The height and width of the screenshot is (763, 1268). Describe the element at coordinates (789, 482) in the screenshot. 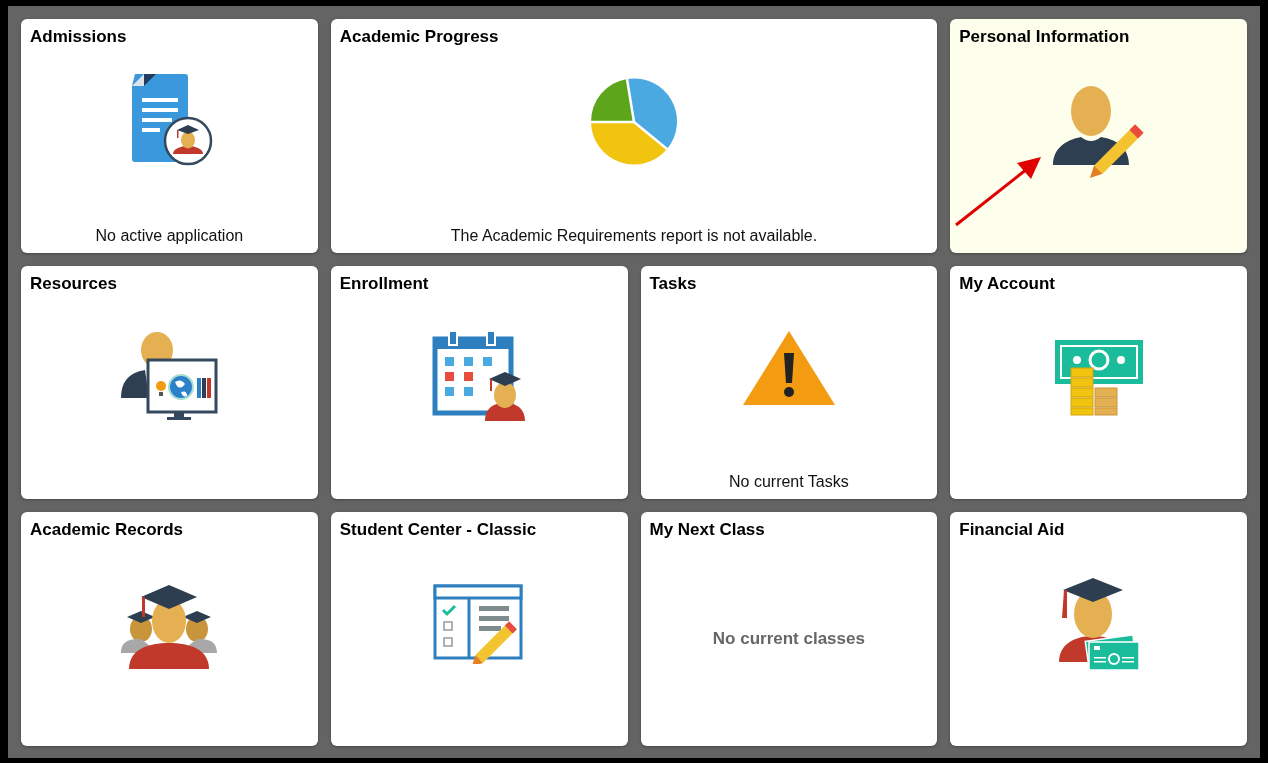

I see `status-message: No current Tasks` at that location.